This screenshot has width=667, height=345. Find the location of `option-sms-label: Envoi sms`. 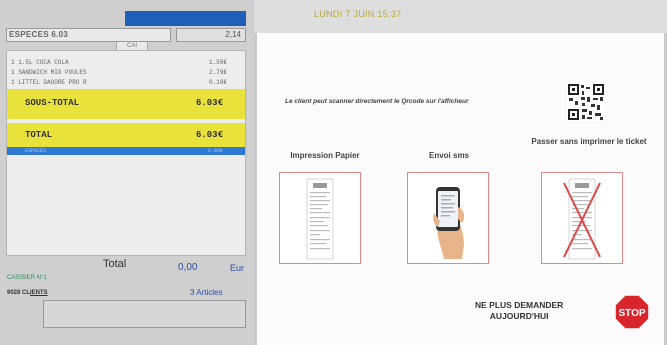

option-sms-label: Envoi sms is located at coordinates (448, 155).